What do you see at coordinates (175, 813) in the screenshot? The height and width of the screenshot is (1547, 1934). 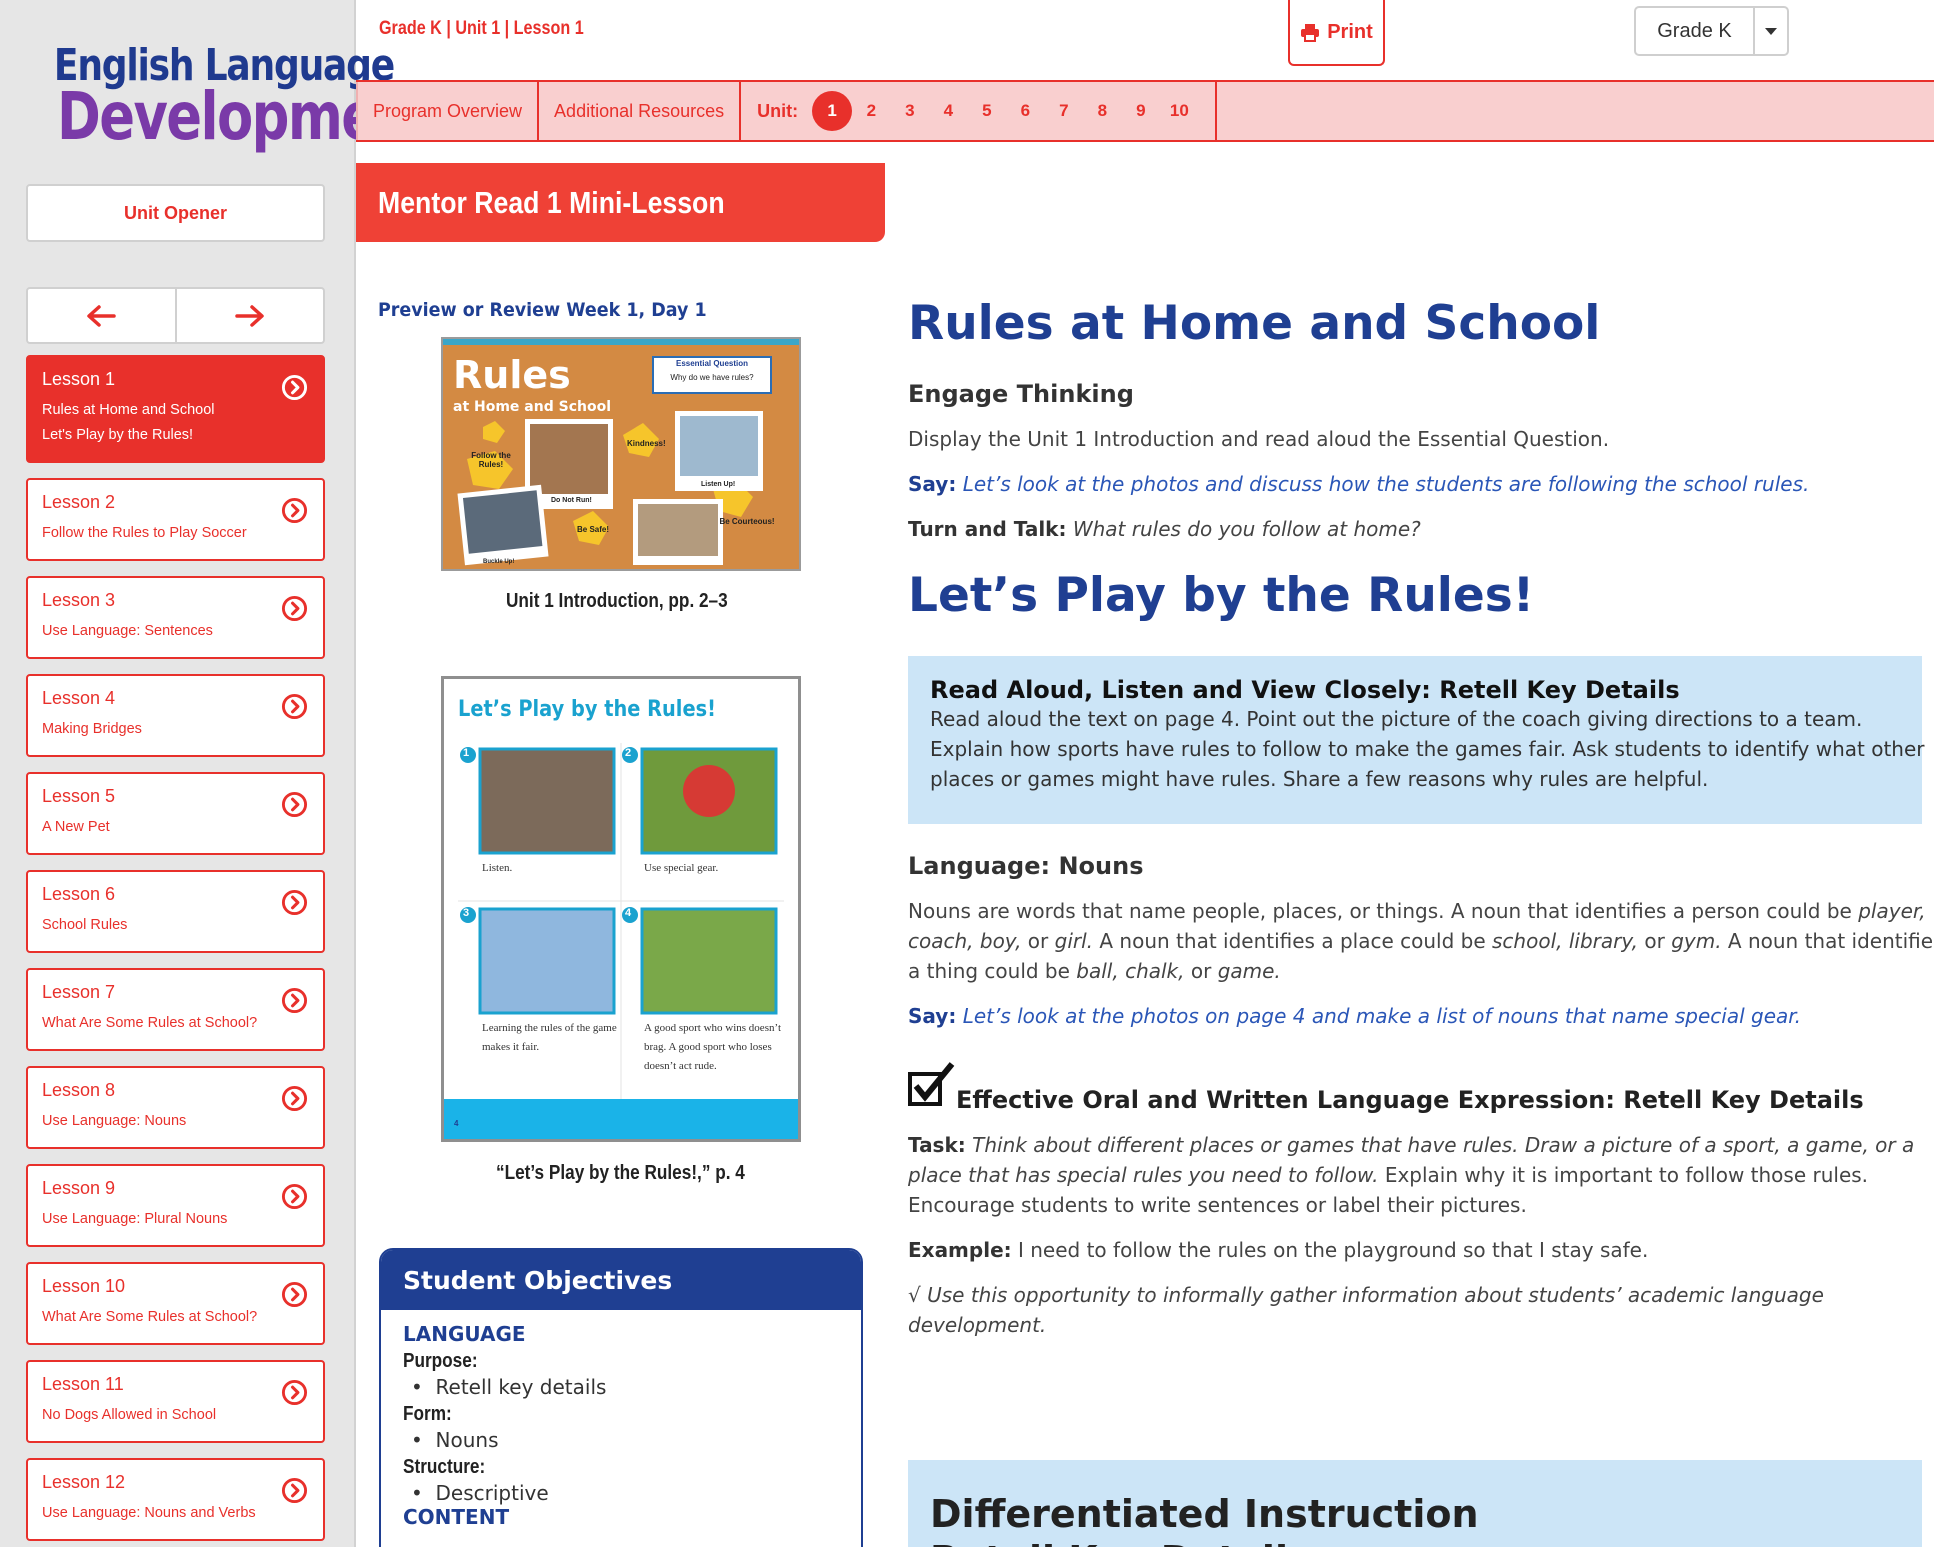 I see `sidebar-lesson-item: Lesson 5 A New Pet` at bounding box center [175, 813].